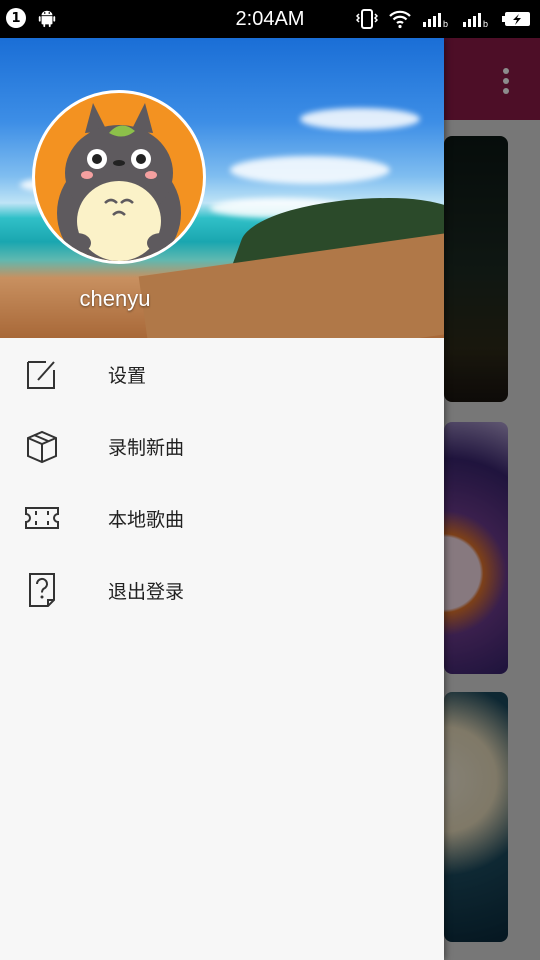 This screenshot has width=540, height=960. I want to click on box-icon, so click(42, 447).